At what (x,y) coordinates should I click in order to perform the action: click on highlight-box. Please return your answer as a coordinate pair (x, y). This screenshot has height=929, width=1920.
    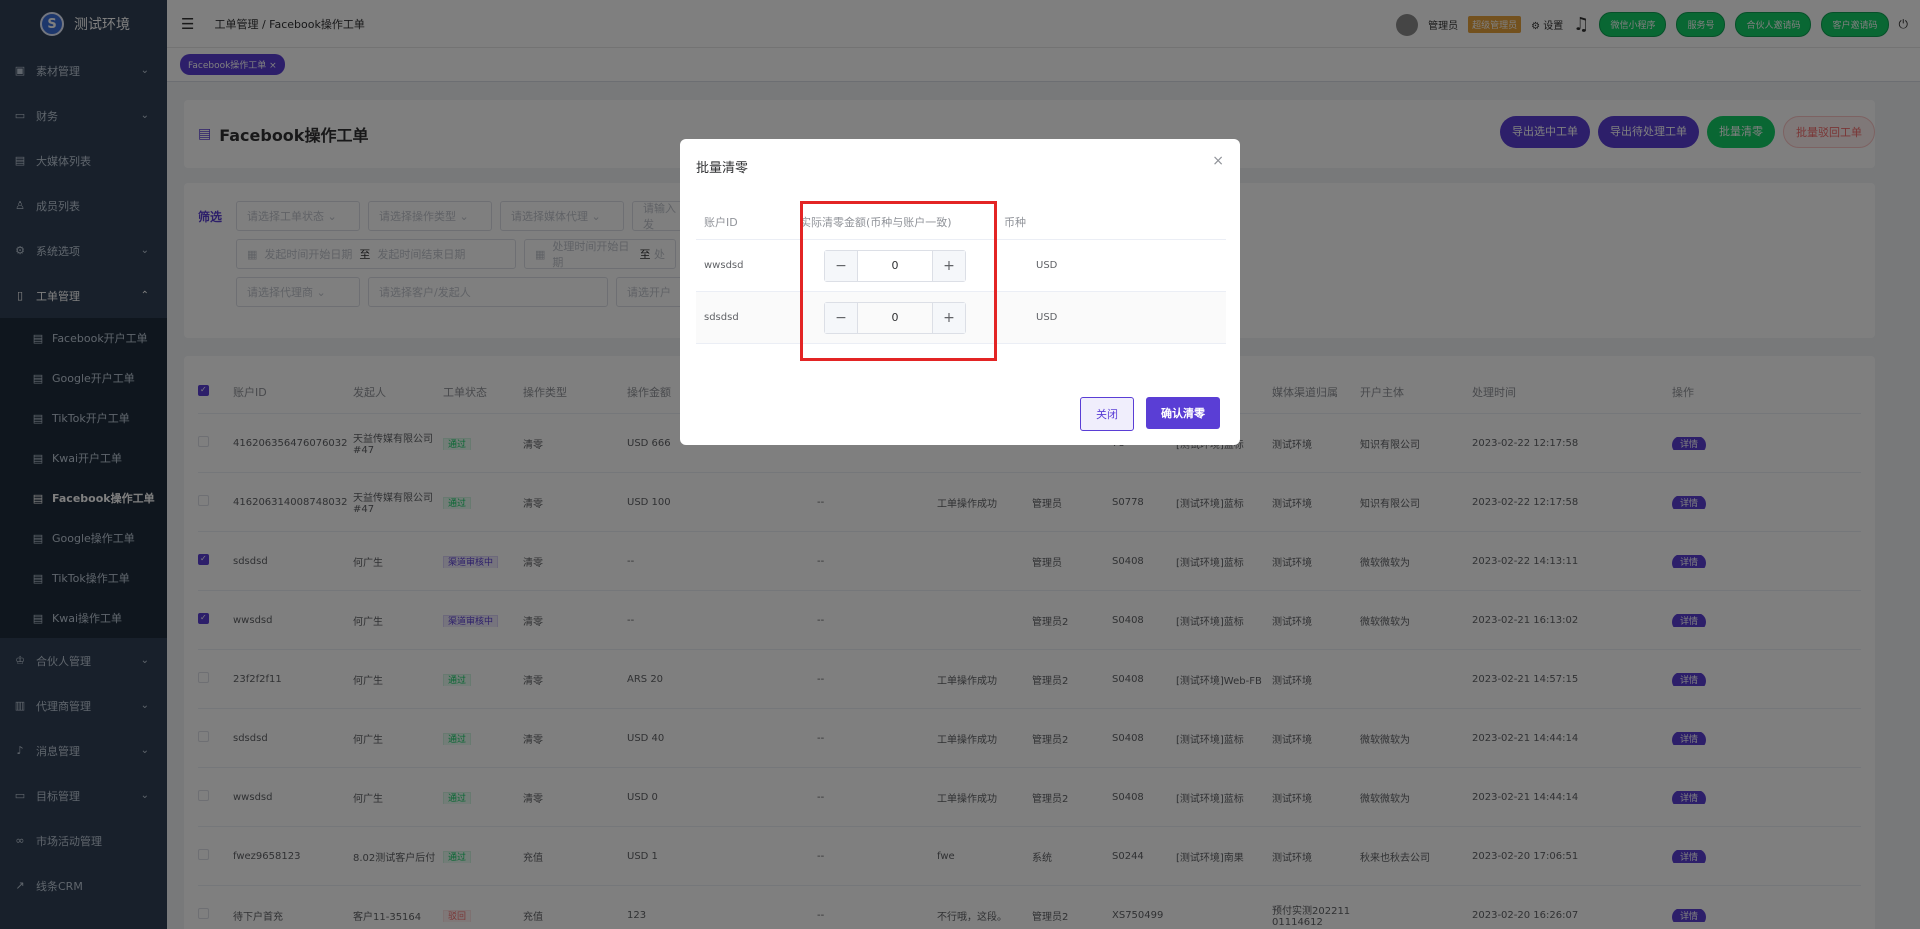
    Looking at the image, I should click on (898, 281).